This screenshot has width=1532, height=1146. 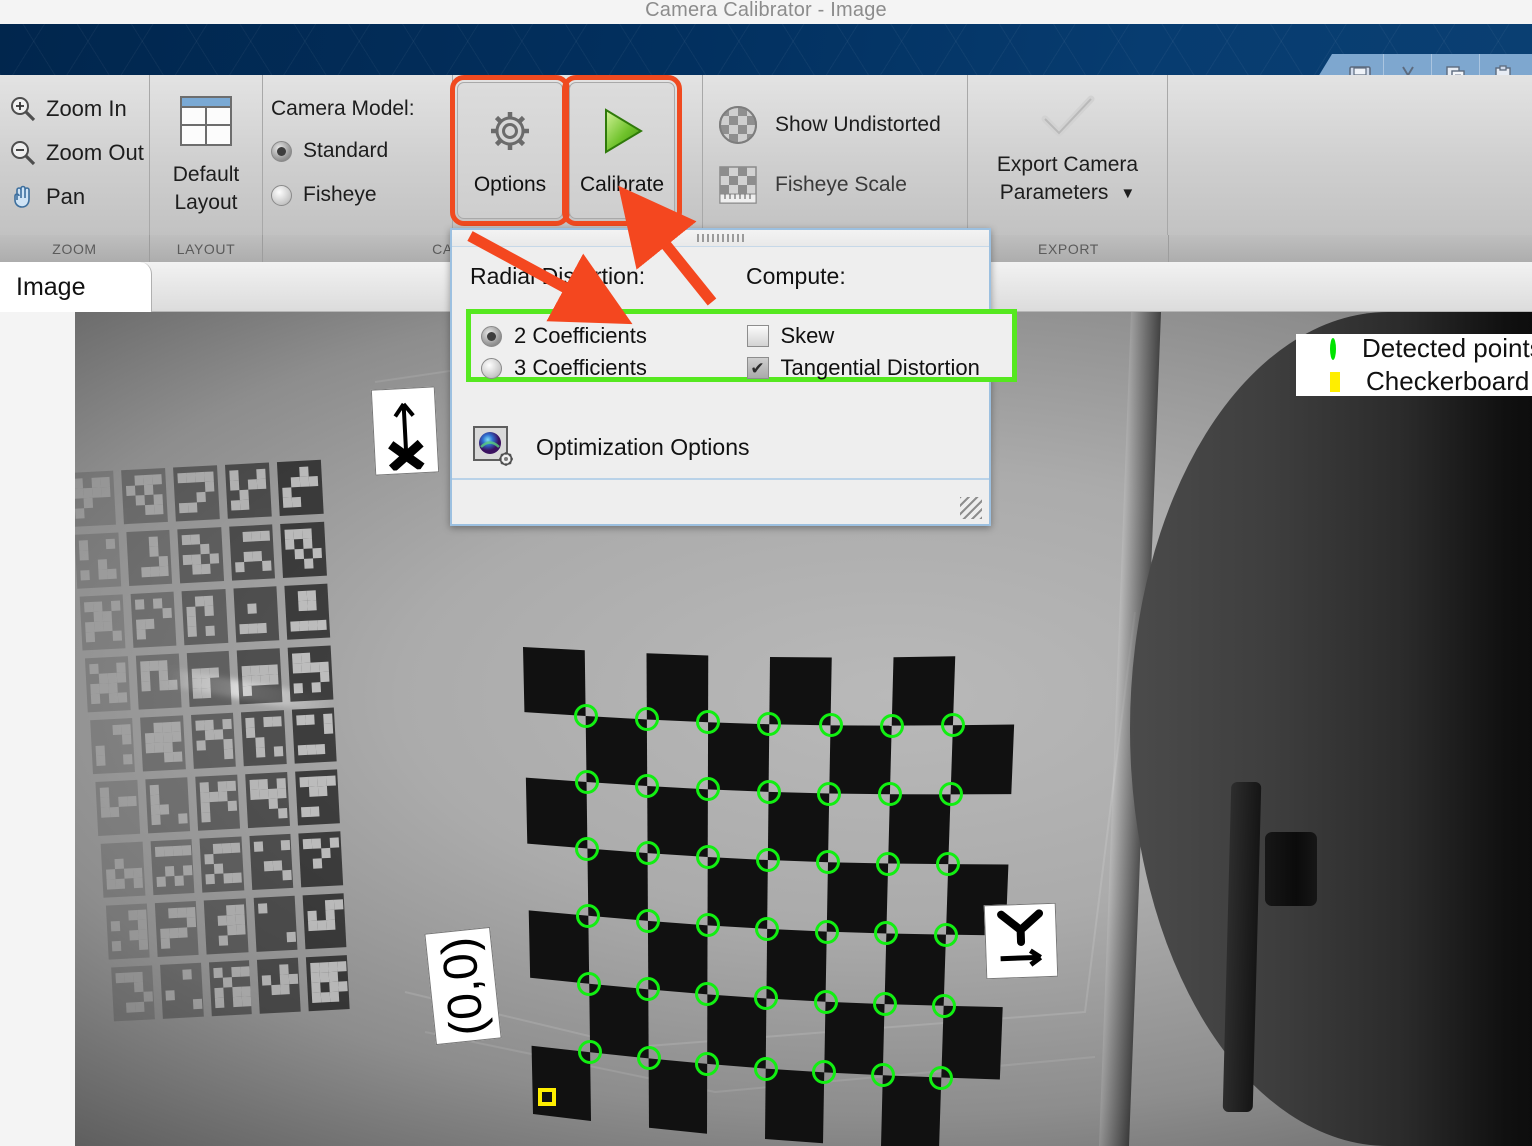 I want to click on option-3-coefficients: 3 Coefficients, so click(x=614, y=368).